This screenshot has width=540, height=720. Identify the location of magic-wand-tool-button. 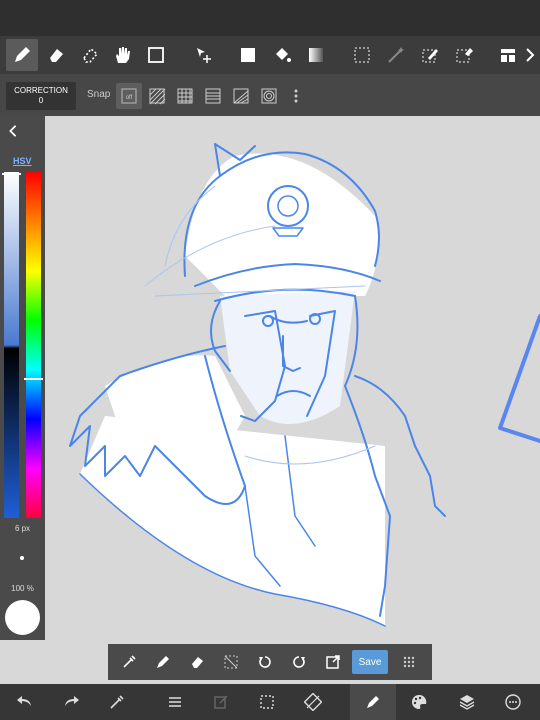
(396, 55).